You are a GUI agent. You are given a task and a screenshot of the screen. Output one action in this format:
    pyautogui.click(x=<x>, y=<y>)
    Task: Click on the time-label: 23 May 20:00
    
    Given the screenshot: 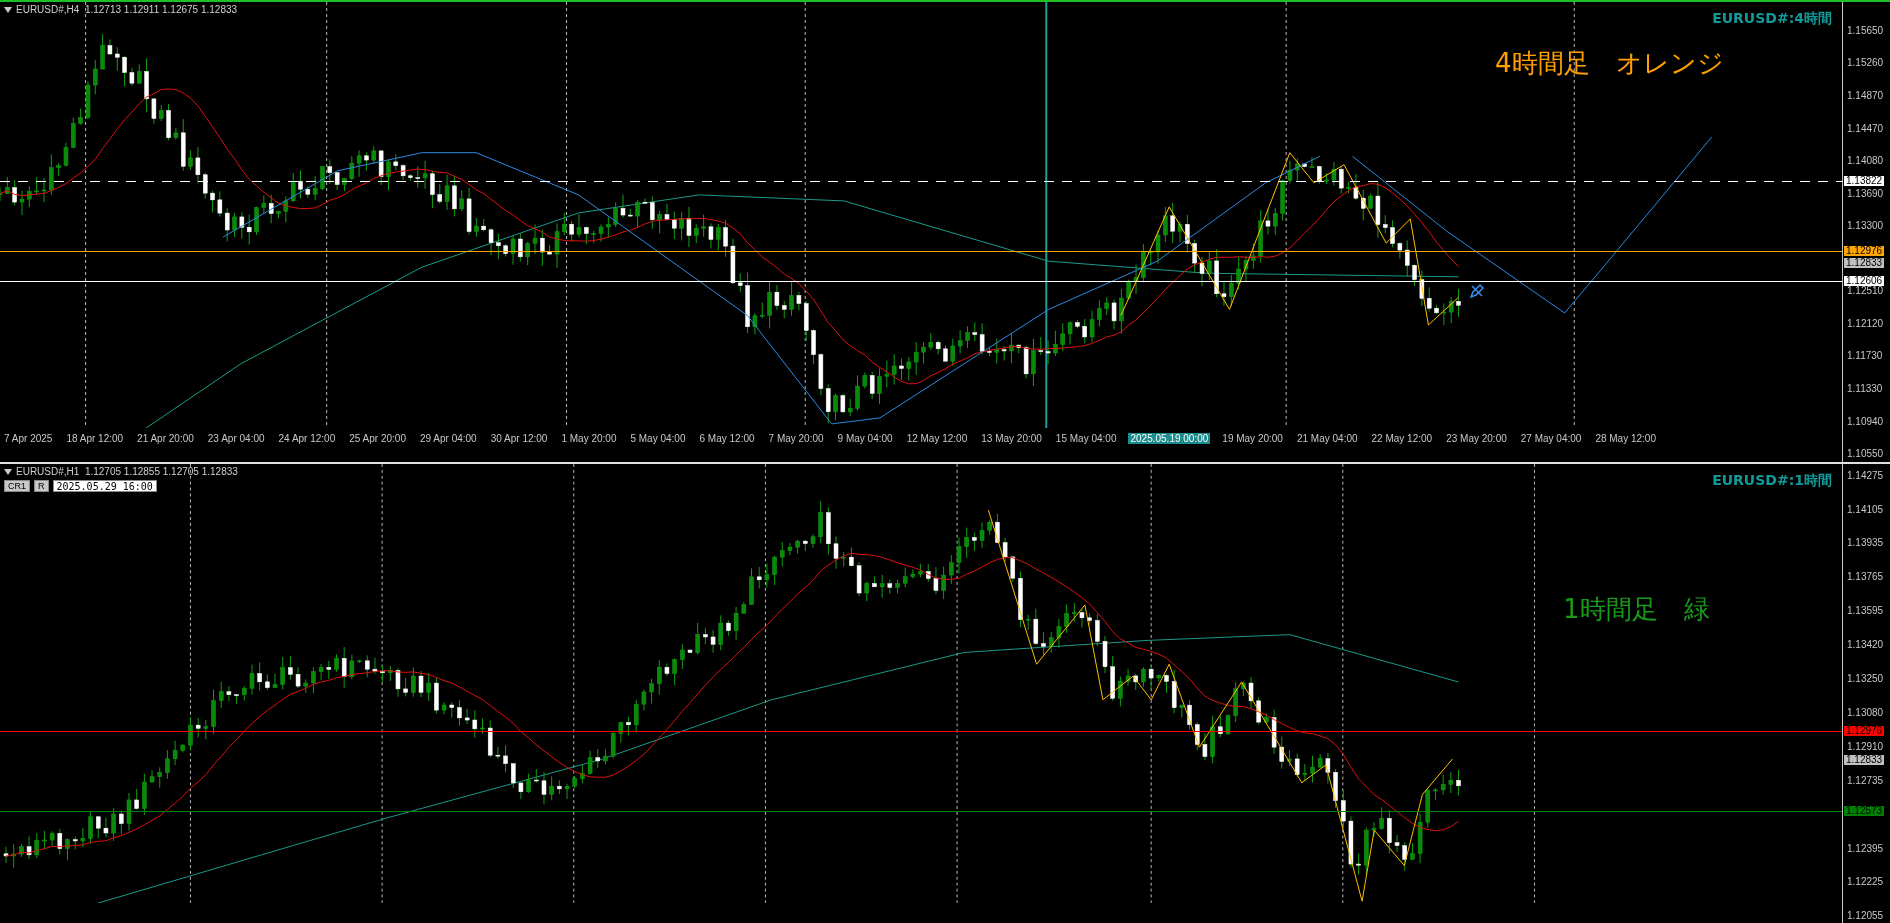 What is the action you would take?
    pyautogui.click(x=1476, y=438)
    